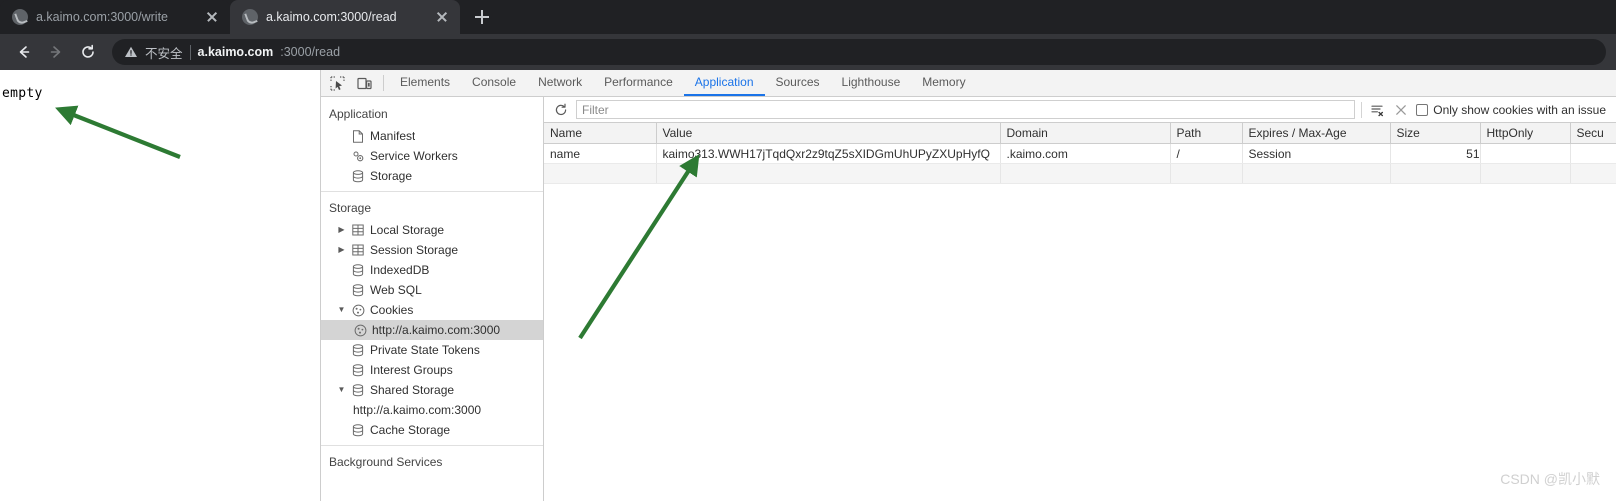 This screenshot has width=1616, height=501. What do you see at coordinates (859, 52) in the screenshot?
I see `address-bar: 不安全 a.kaimo.com :3000/read` at bounding box center [859, 52].